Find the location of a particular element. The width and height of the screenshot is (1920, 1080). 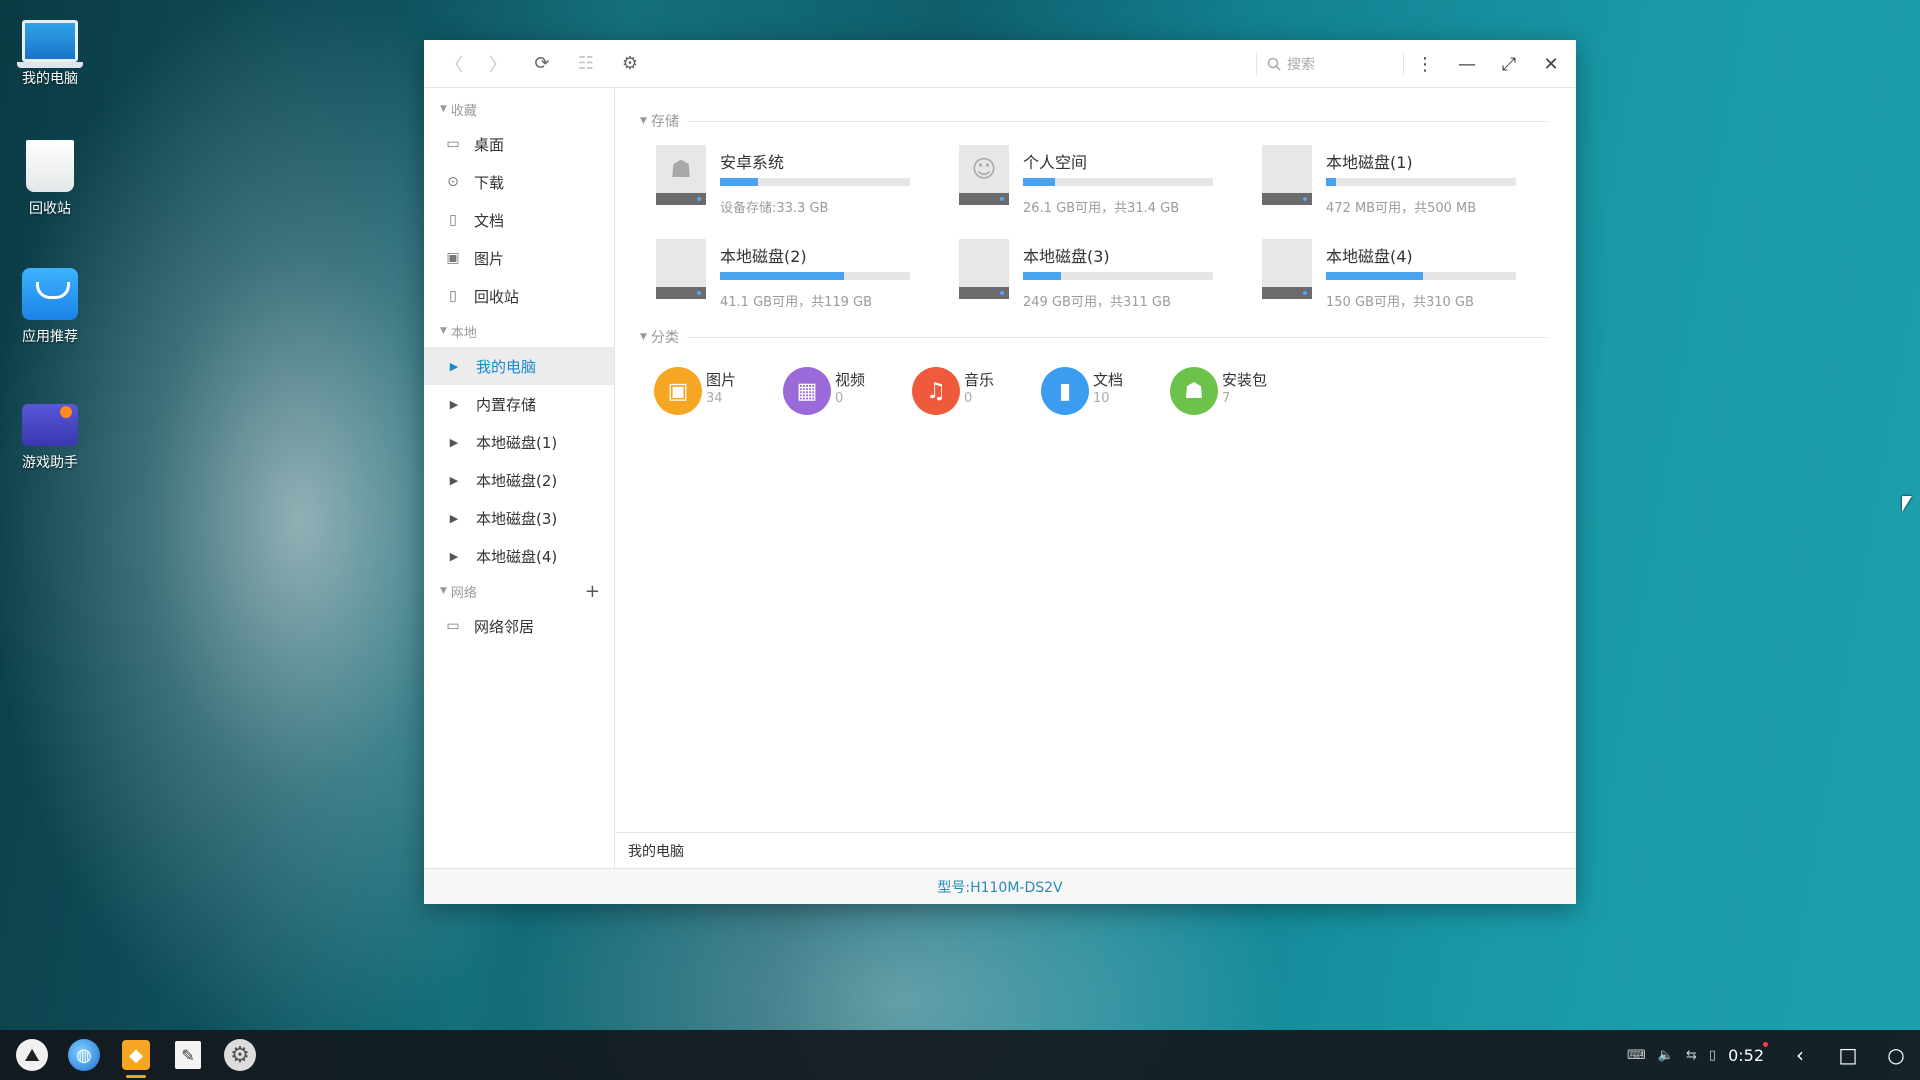

disk-item: 本地磁盘(4) 150 GB可用，共310 GB is located at coordinates (1407, 279).